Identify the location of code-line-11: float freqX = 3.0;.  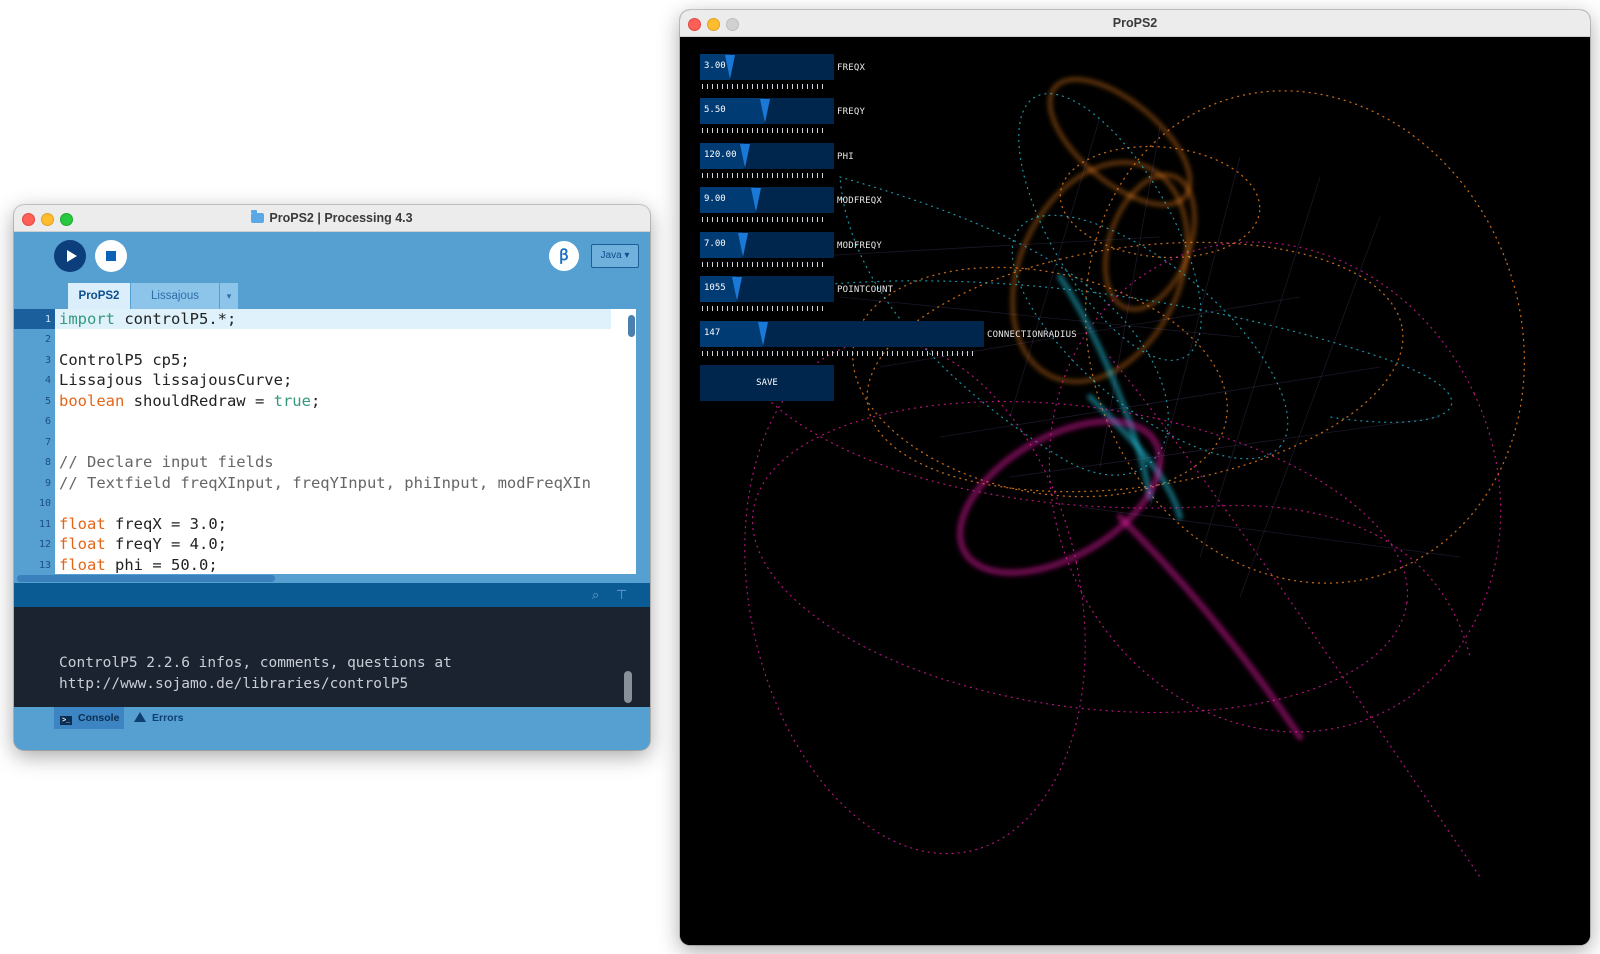
(339, 524).